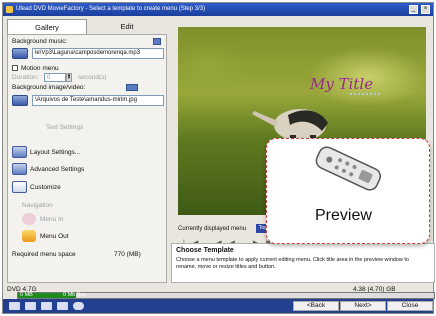 The image size is (436, 316). Describe the element at coordinates (19, 152) in the screenshot. I see `layout-settings-icon` at that location.